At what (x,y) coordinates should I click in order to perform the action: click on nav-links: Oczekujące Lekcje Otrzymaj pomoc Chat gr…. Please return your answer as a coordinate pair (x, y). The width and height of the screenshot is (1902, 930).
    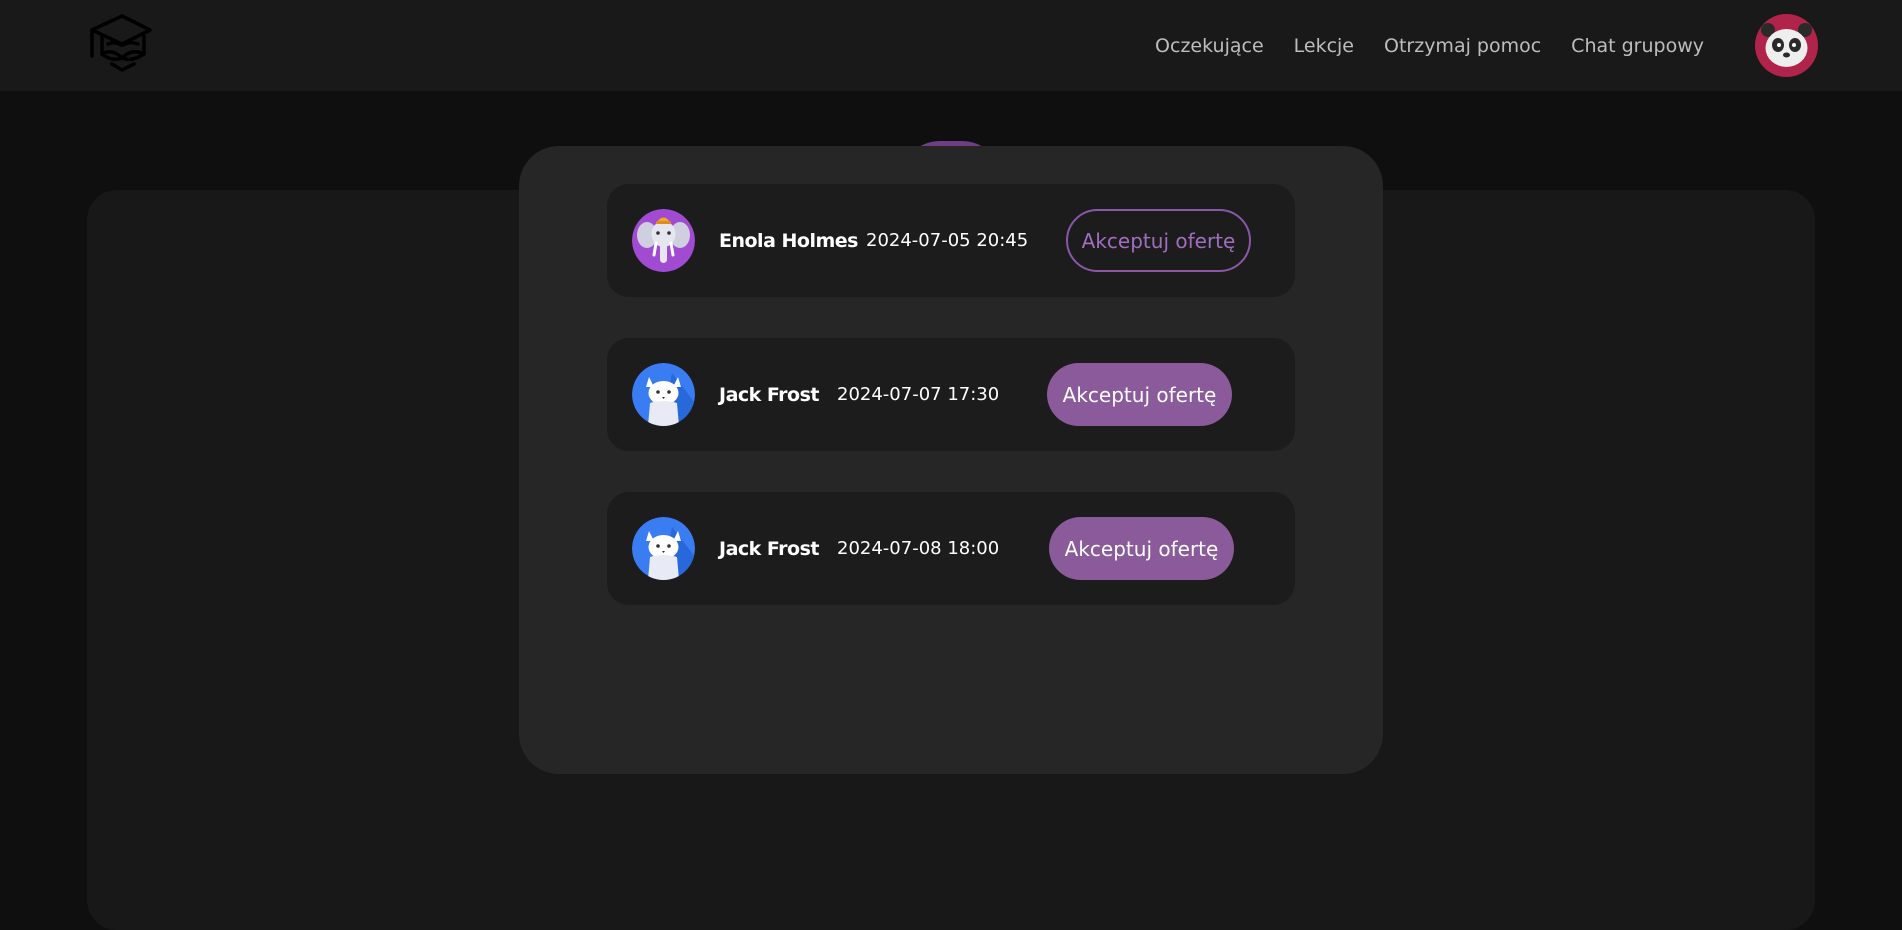
    Looking at the image, I should click on (1429, 45).